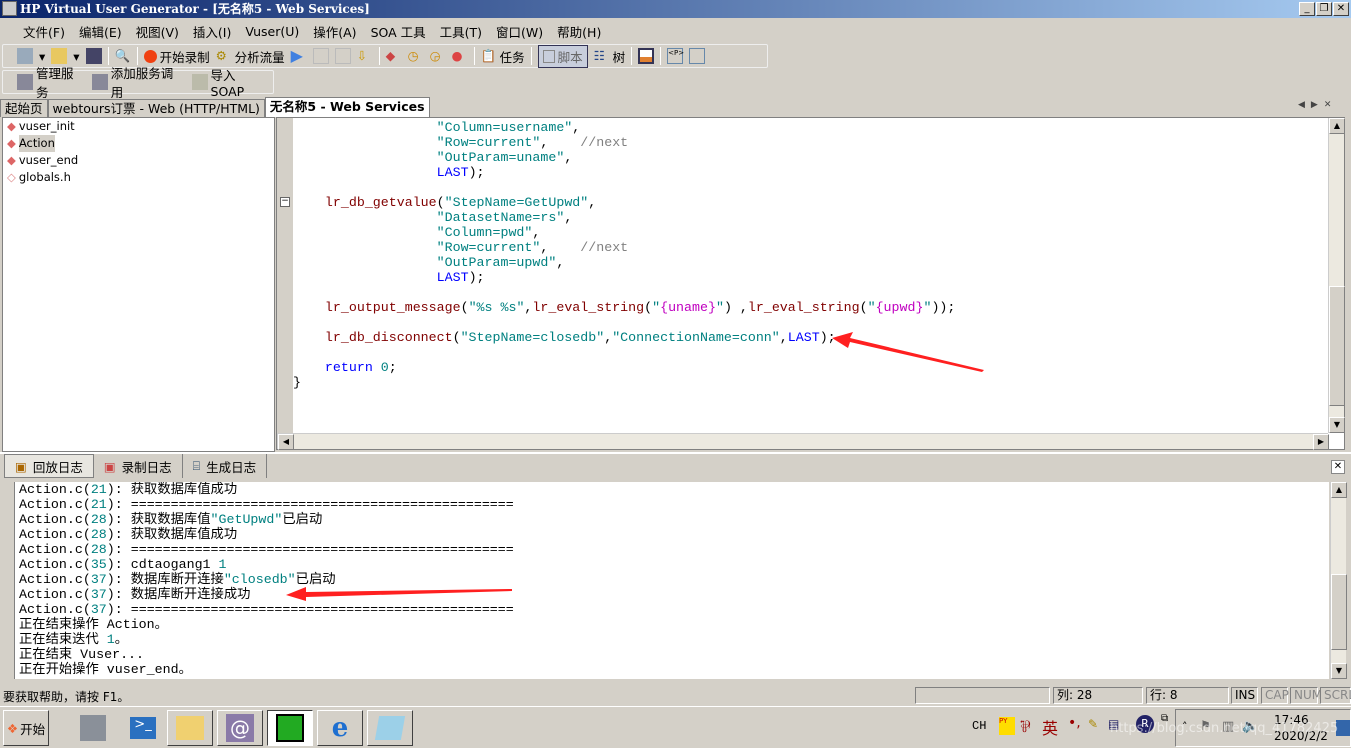 The width and height of the screenshot is (1351, 748). Describe the element at coordinates (675, 695) in the screenshot. I see `status-bar: 要获取帮助，请按 F1。 列: 28 行: 8 INS CAP NUM SCRL` at that location.